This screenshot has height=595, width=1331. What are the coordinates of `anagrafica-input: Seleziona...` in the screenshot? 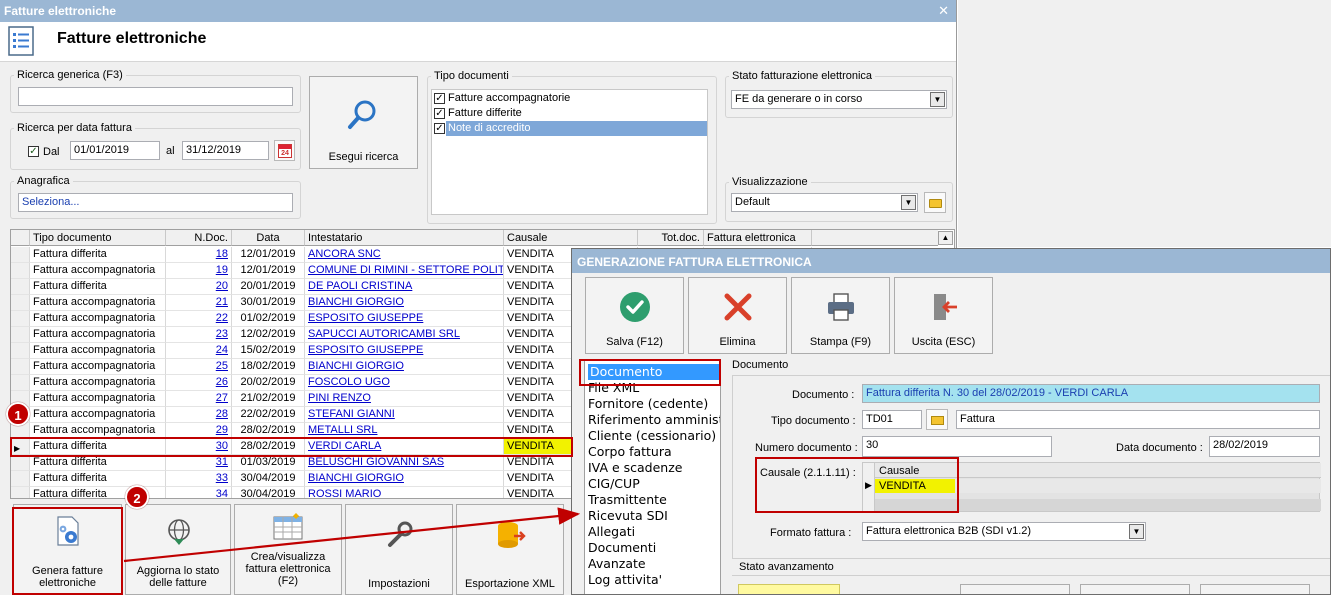 It's located at (155, 202).